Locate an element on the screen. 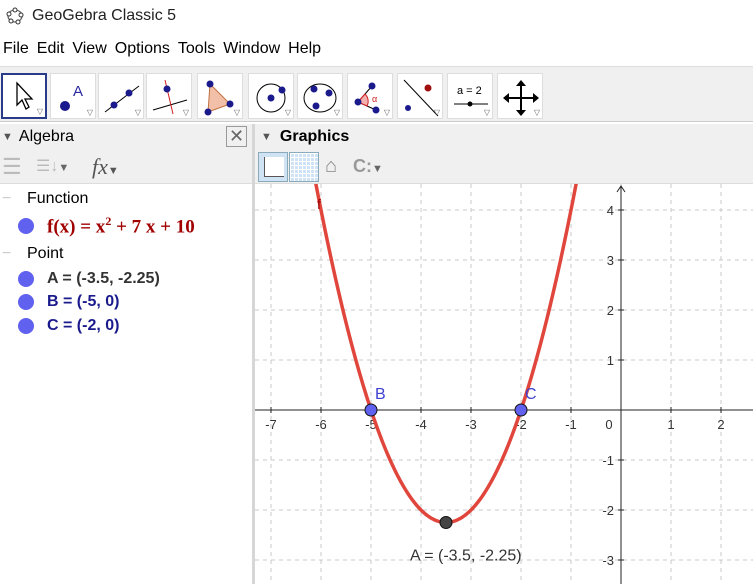 The height and width of the screenshot is (584, 753). point-A is located at coordinates (446, 522).